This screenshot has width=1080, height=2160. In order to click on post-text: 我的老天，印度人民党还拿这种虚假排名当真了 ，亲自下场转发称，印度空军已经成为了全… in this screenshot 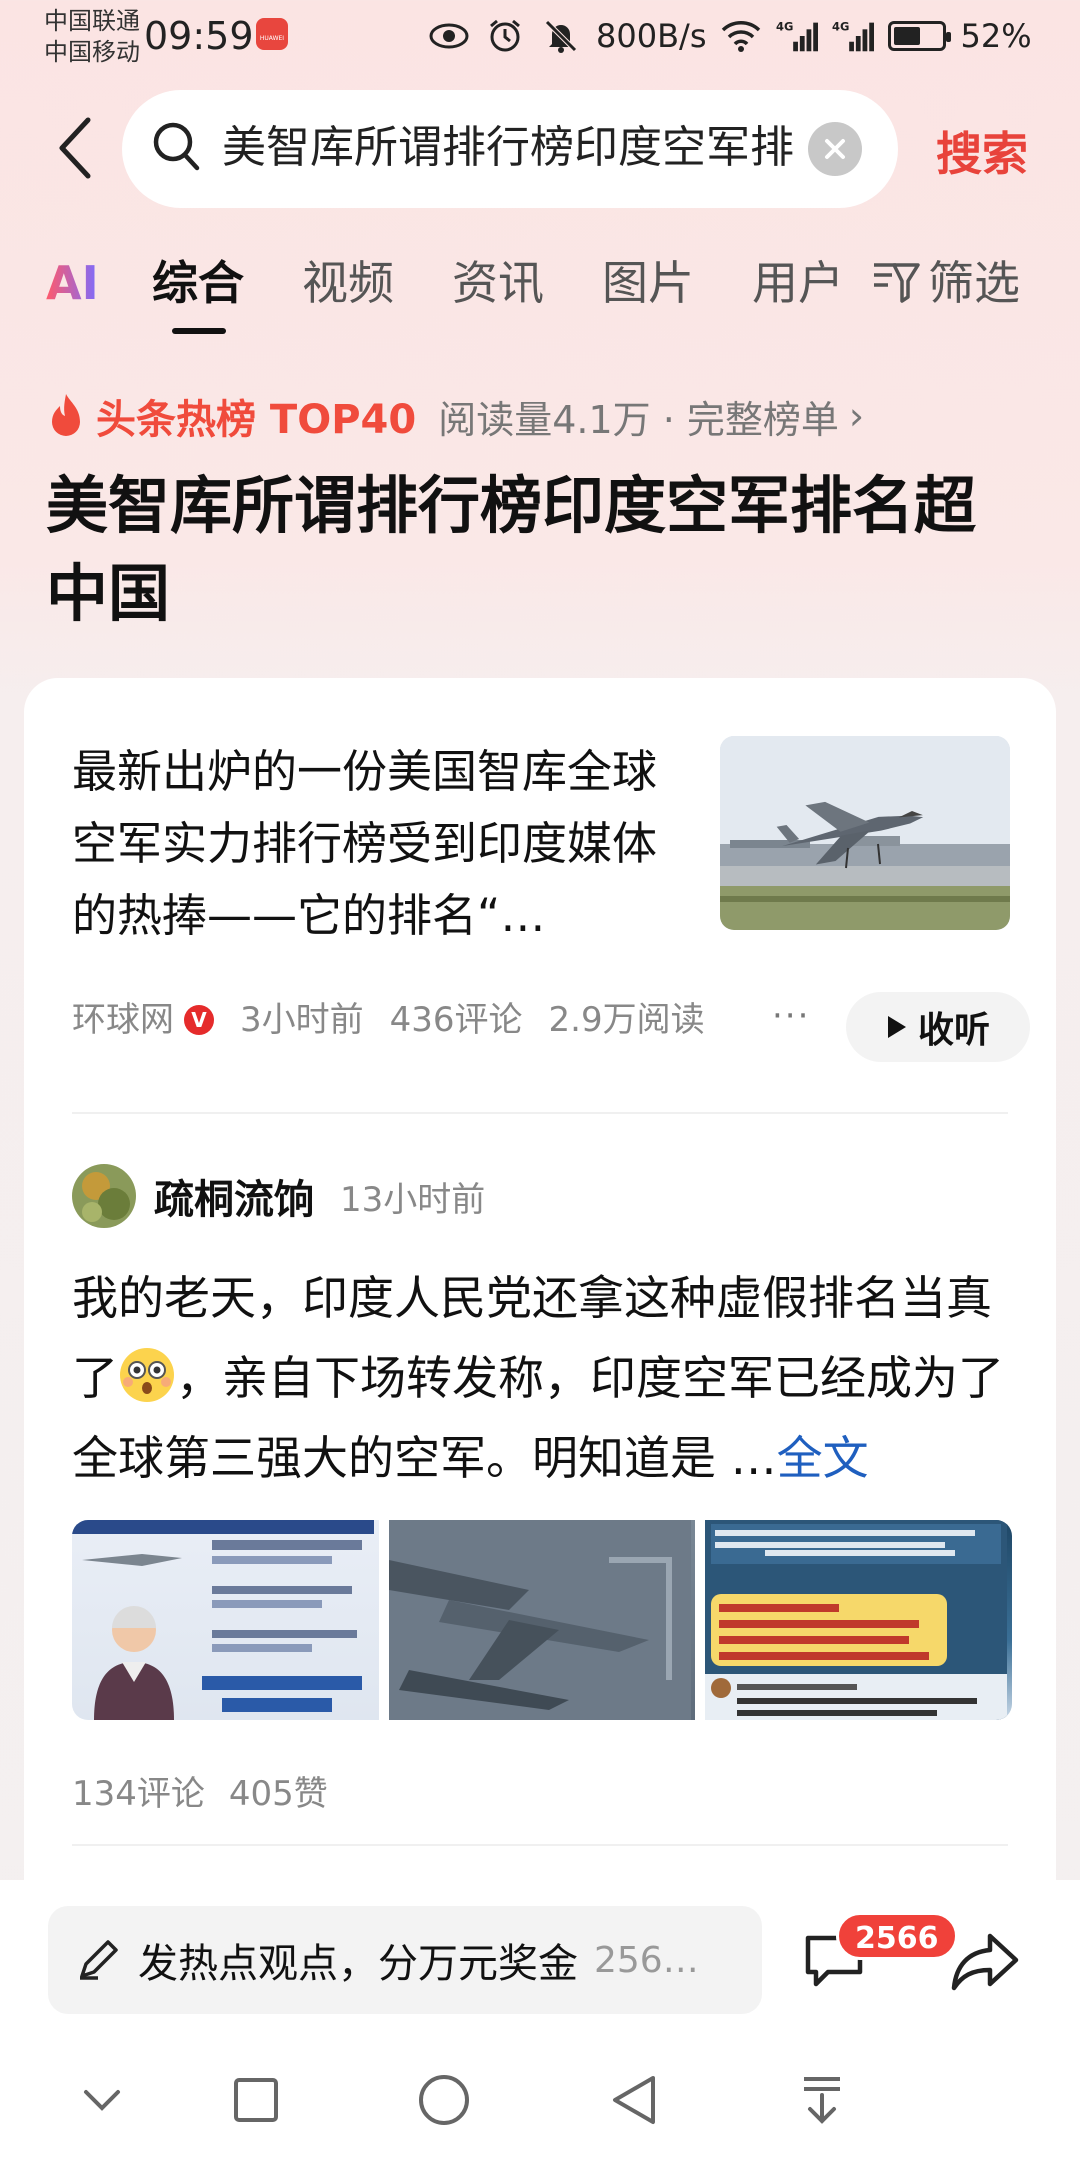, I will do `click(542, 1378)`.